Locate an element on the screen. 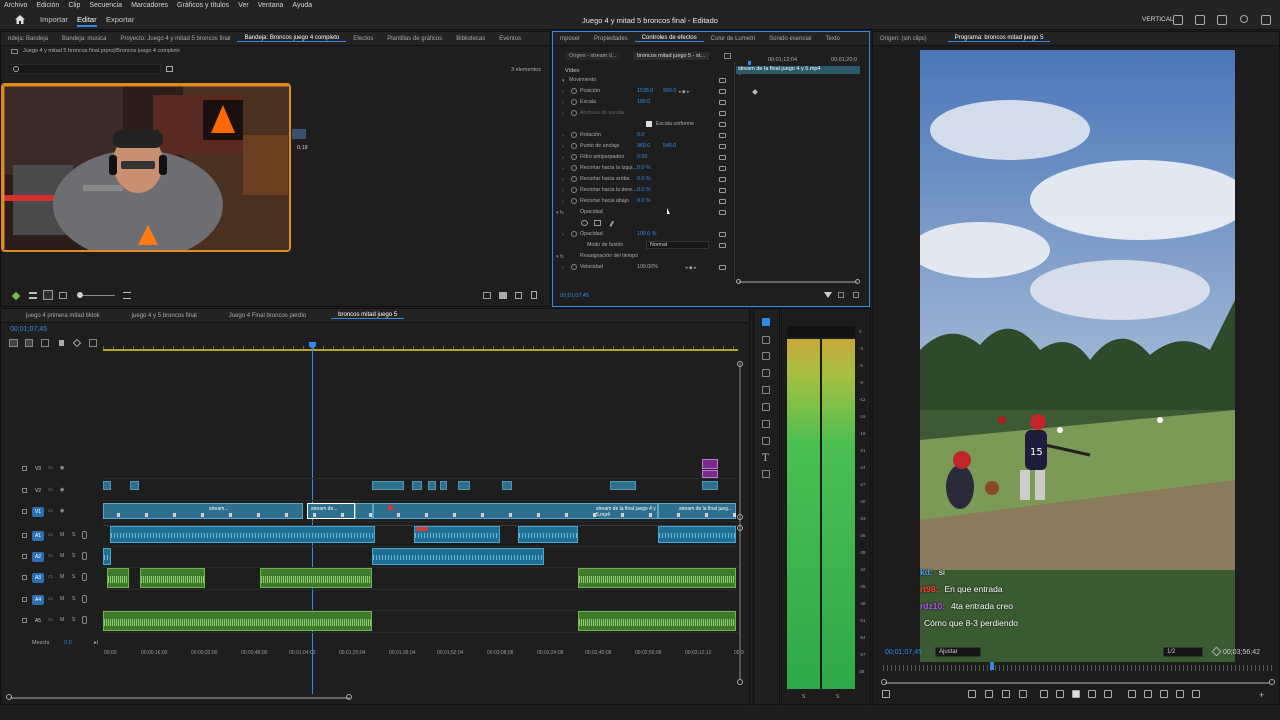  track-v1-header: V1 ▭ ◉ is located at coordinates (50, 512).